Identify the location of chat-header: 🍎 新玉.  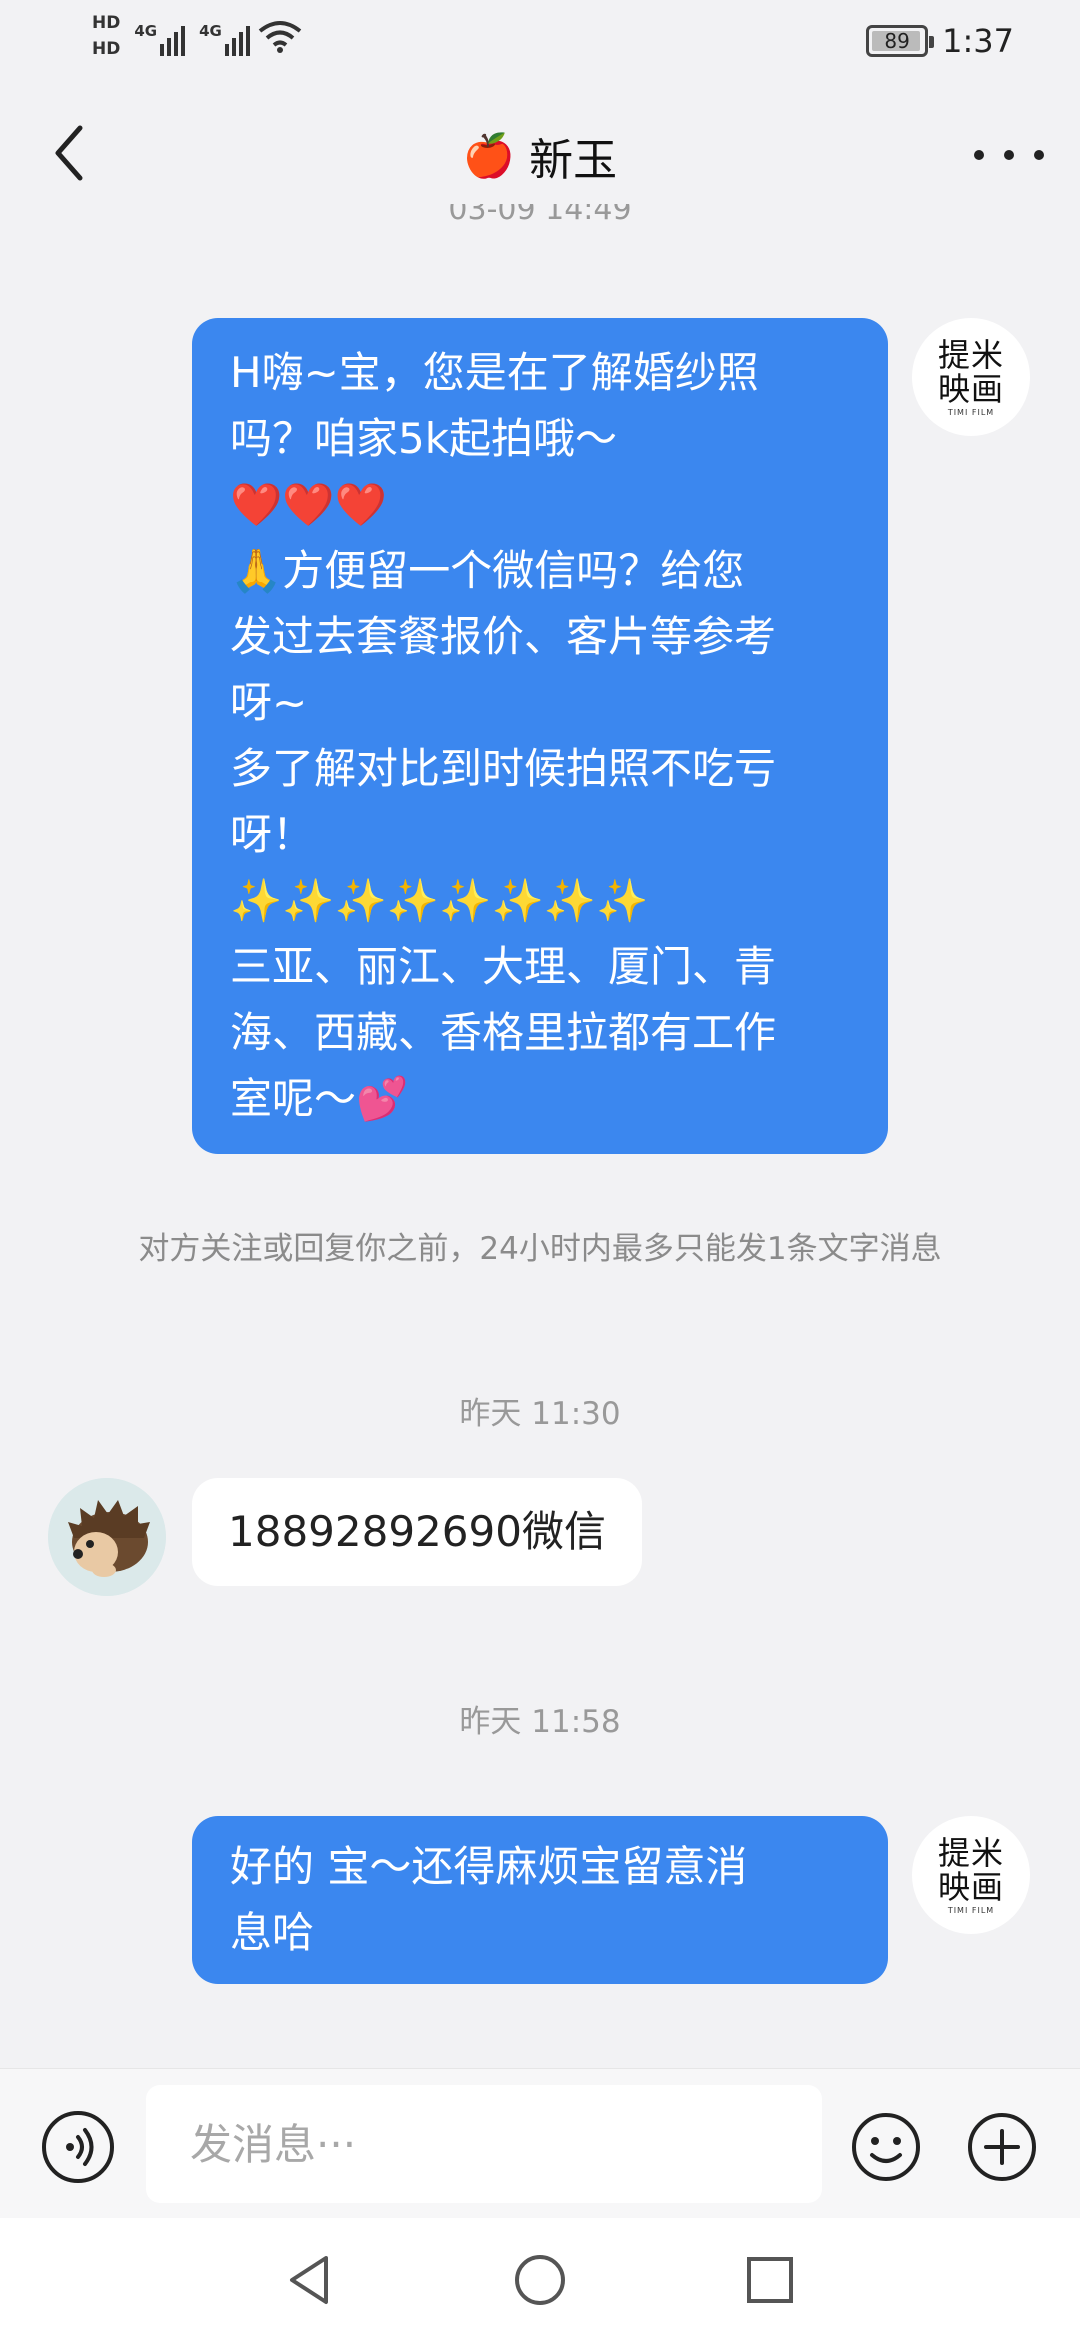
(540, 155).